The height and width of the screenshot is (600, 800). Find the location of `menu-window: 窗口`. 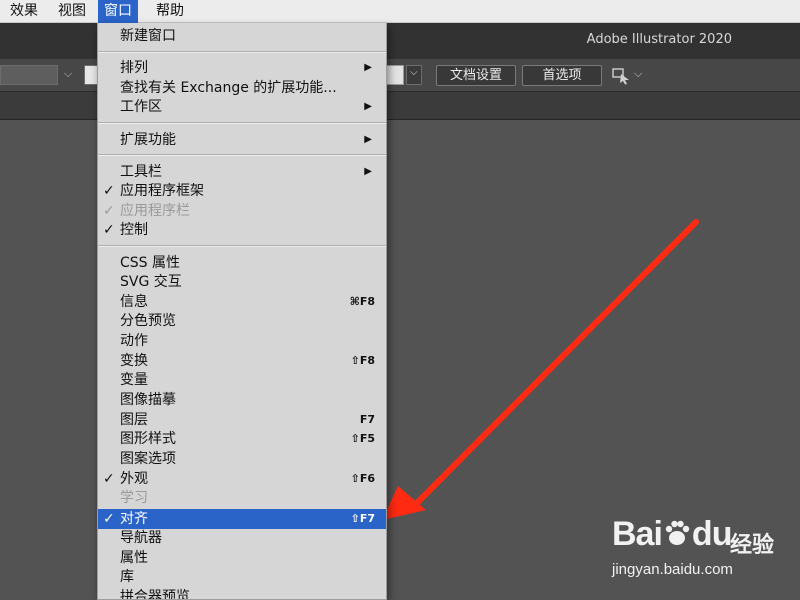

menu-window: 窗口 is located at coordinates (118, 11).